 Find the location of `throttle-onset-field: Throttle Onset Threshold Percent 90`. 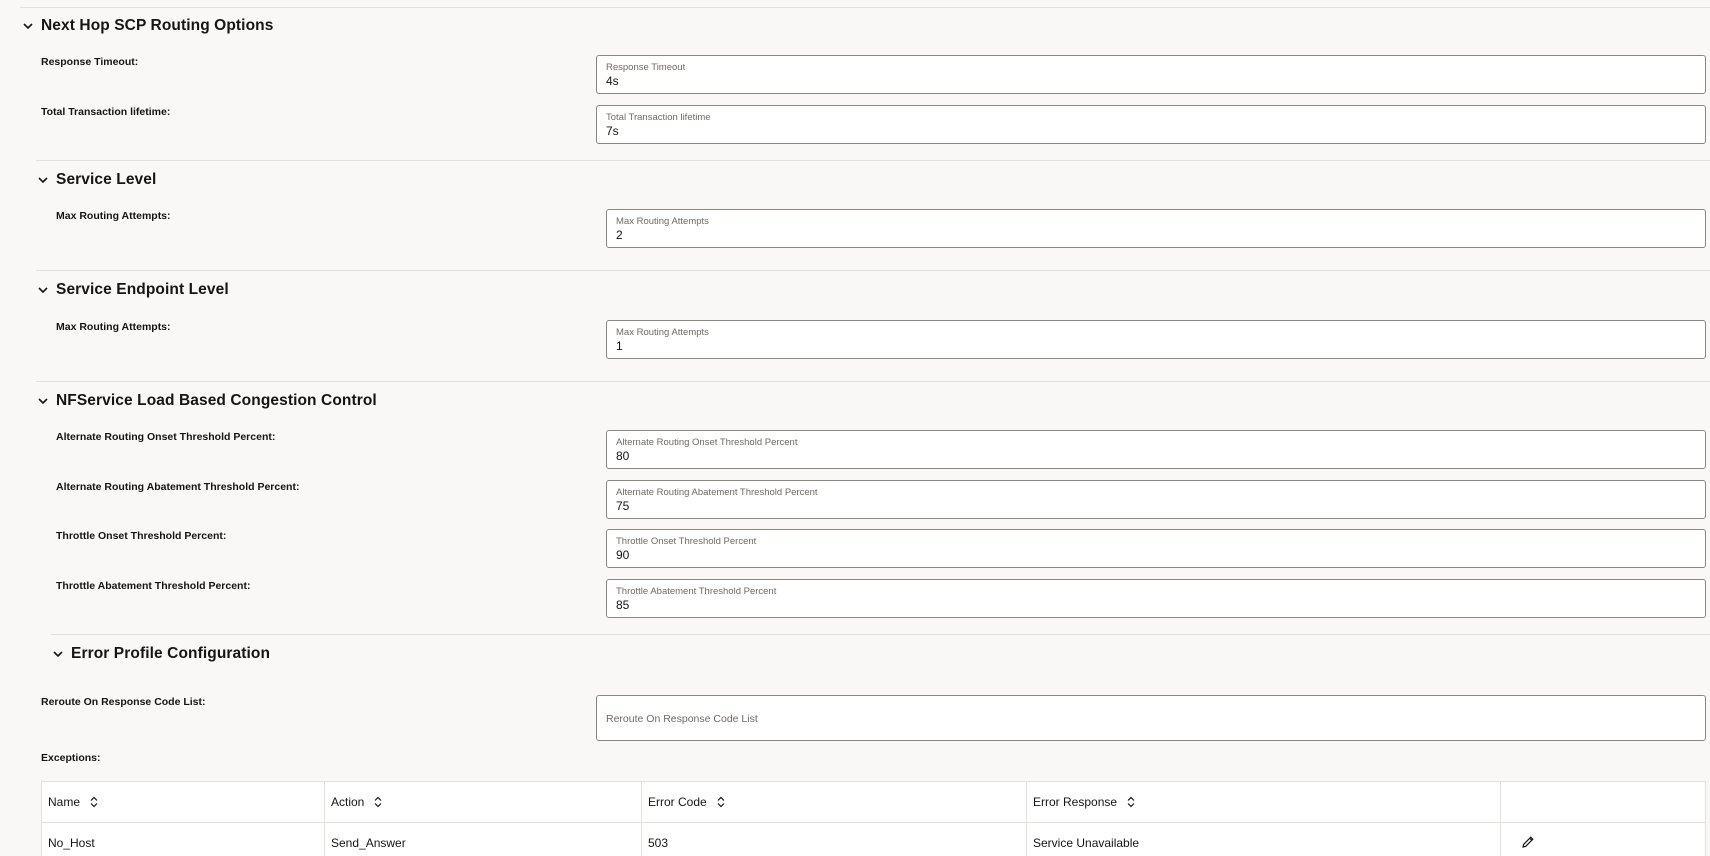

throttle-onset-field: Throttle Onset Threshold Percent 90 is located at coordinates (1156, 548).